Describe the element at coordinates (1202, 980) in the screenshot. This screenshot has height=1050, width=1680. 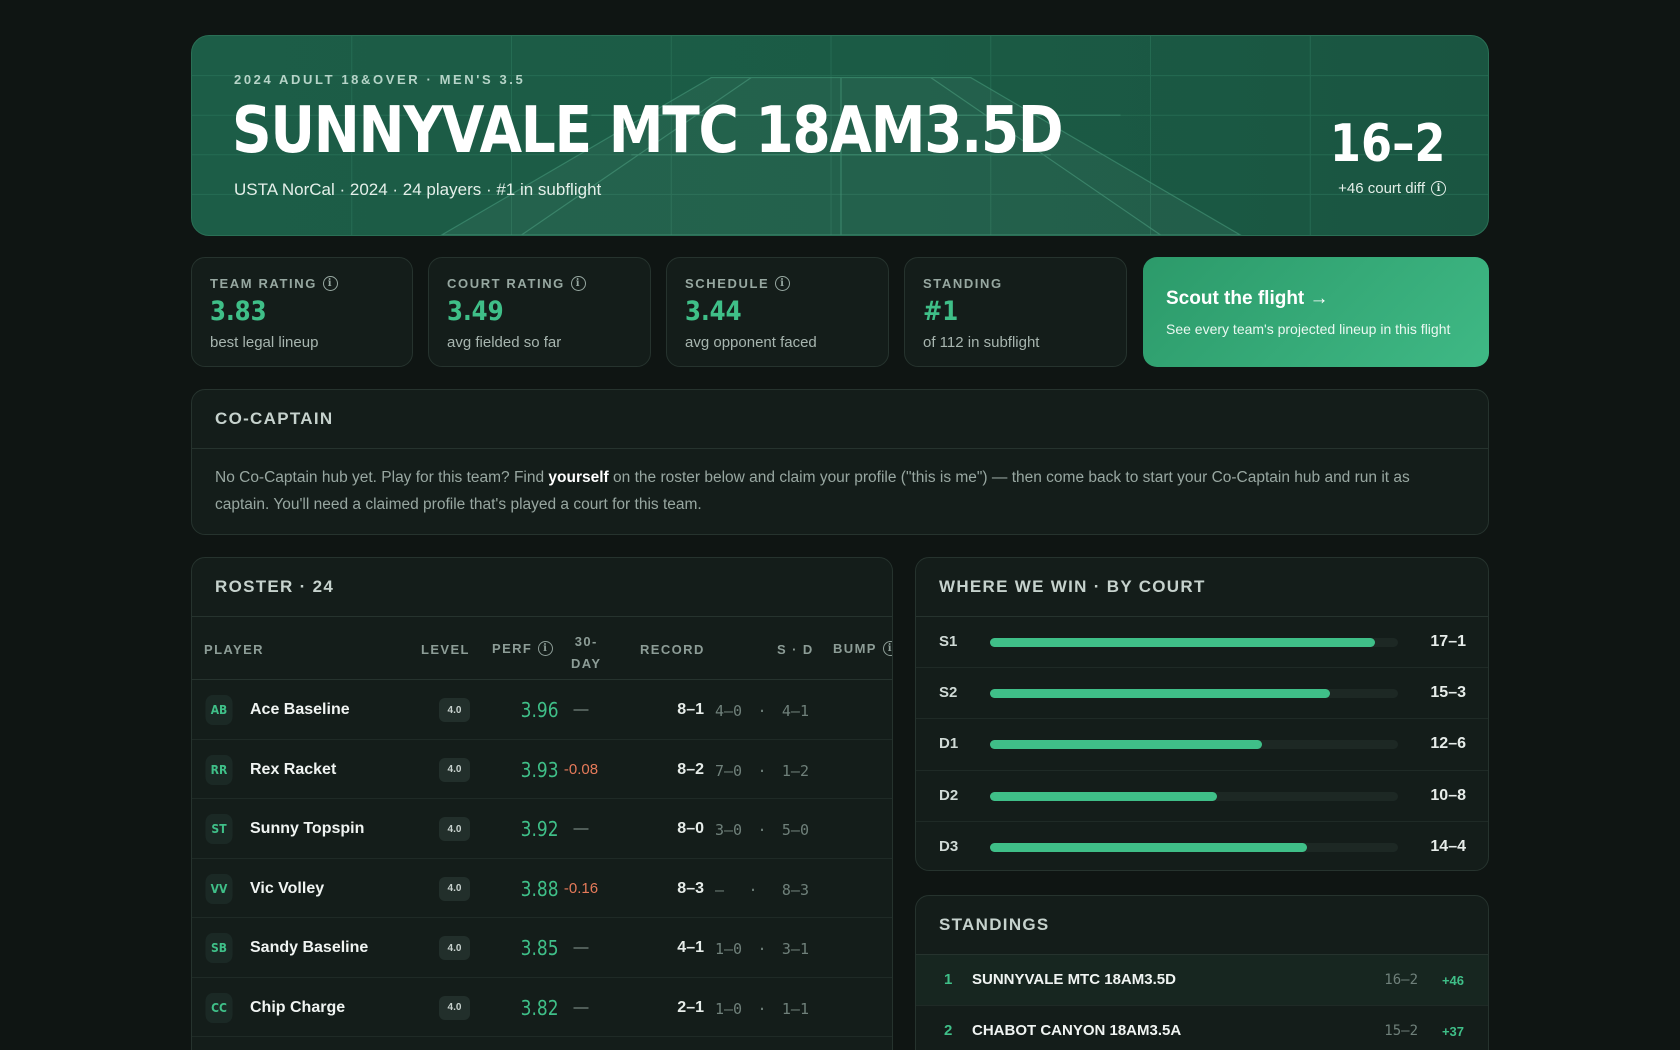
I see `standing-row: 1 SUNNYVALE MTC 18AM3.5D 16–2 +46` at that location.